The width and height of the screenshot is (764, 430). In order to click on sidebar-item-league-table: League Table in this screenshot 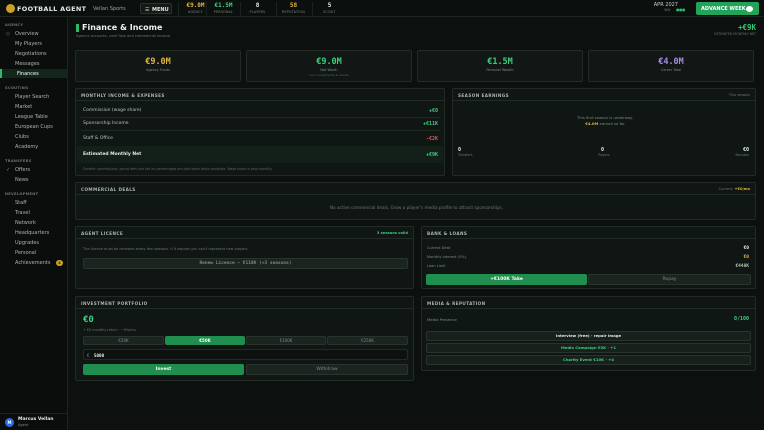, I will do `click(33, 116)`.